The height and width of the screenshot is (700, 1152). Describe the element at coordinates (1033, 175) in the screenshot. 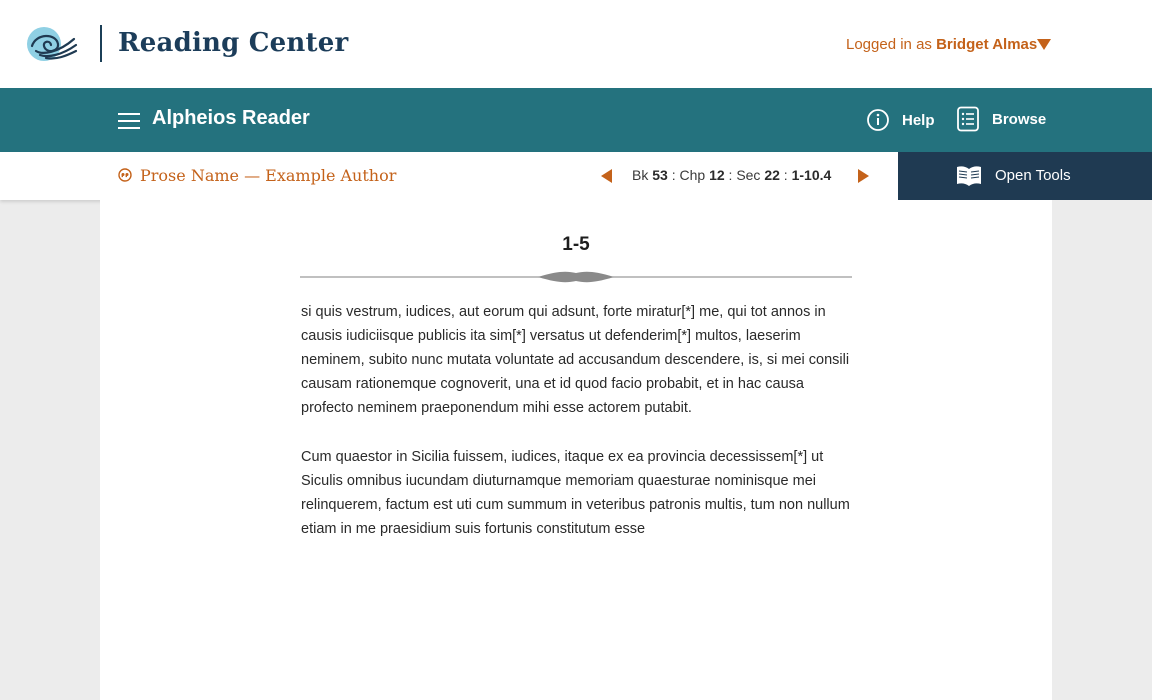

I see `open-tools-label: Open Tools` at that location.